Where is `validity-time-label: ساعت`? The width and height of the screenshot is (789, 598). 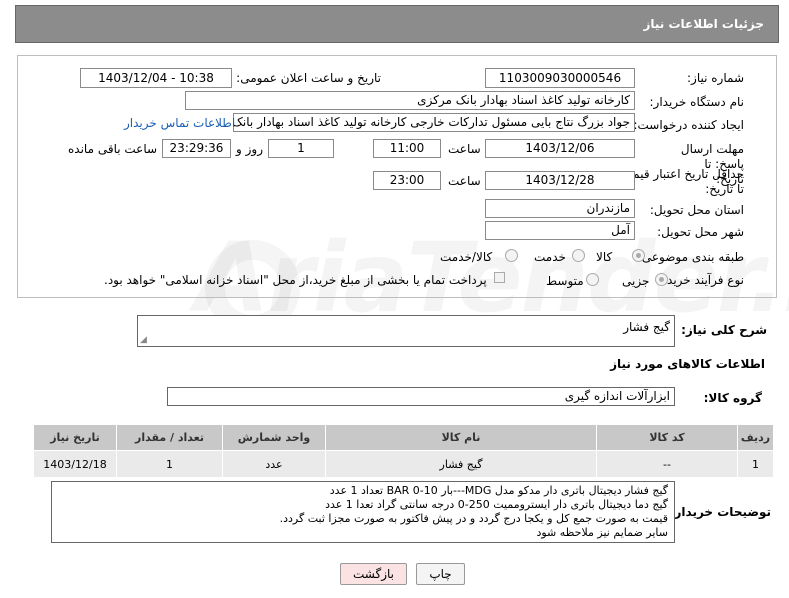 validity-time-label: ساعت is located at coordinates (464, 181).